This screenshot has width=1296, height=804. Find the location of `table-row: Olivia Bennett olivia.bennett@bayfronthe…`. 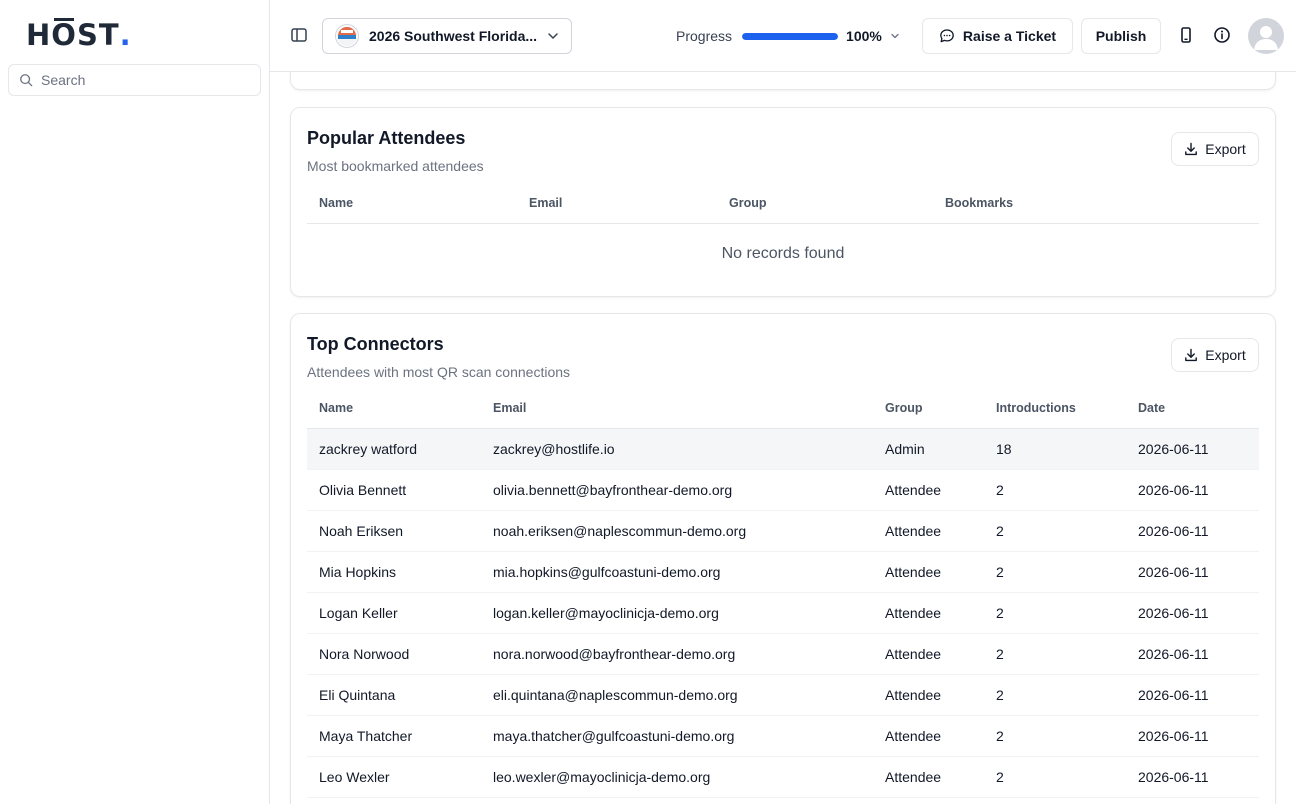

table-row: Olivia Bennett olivia.bennett@bayfronthe… is located at coordinates (783, 490).